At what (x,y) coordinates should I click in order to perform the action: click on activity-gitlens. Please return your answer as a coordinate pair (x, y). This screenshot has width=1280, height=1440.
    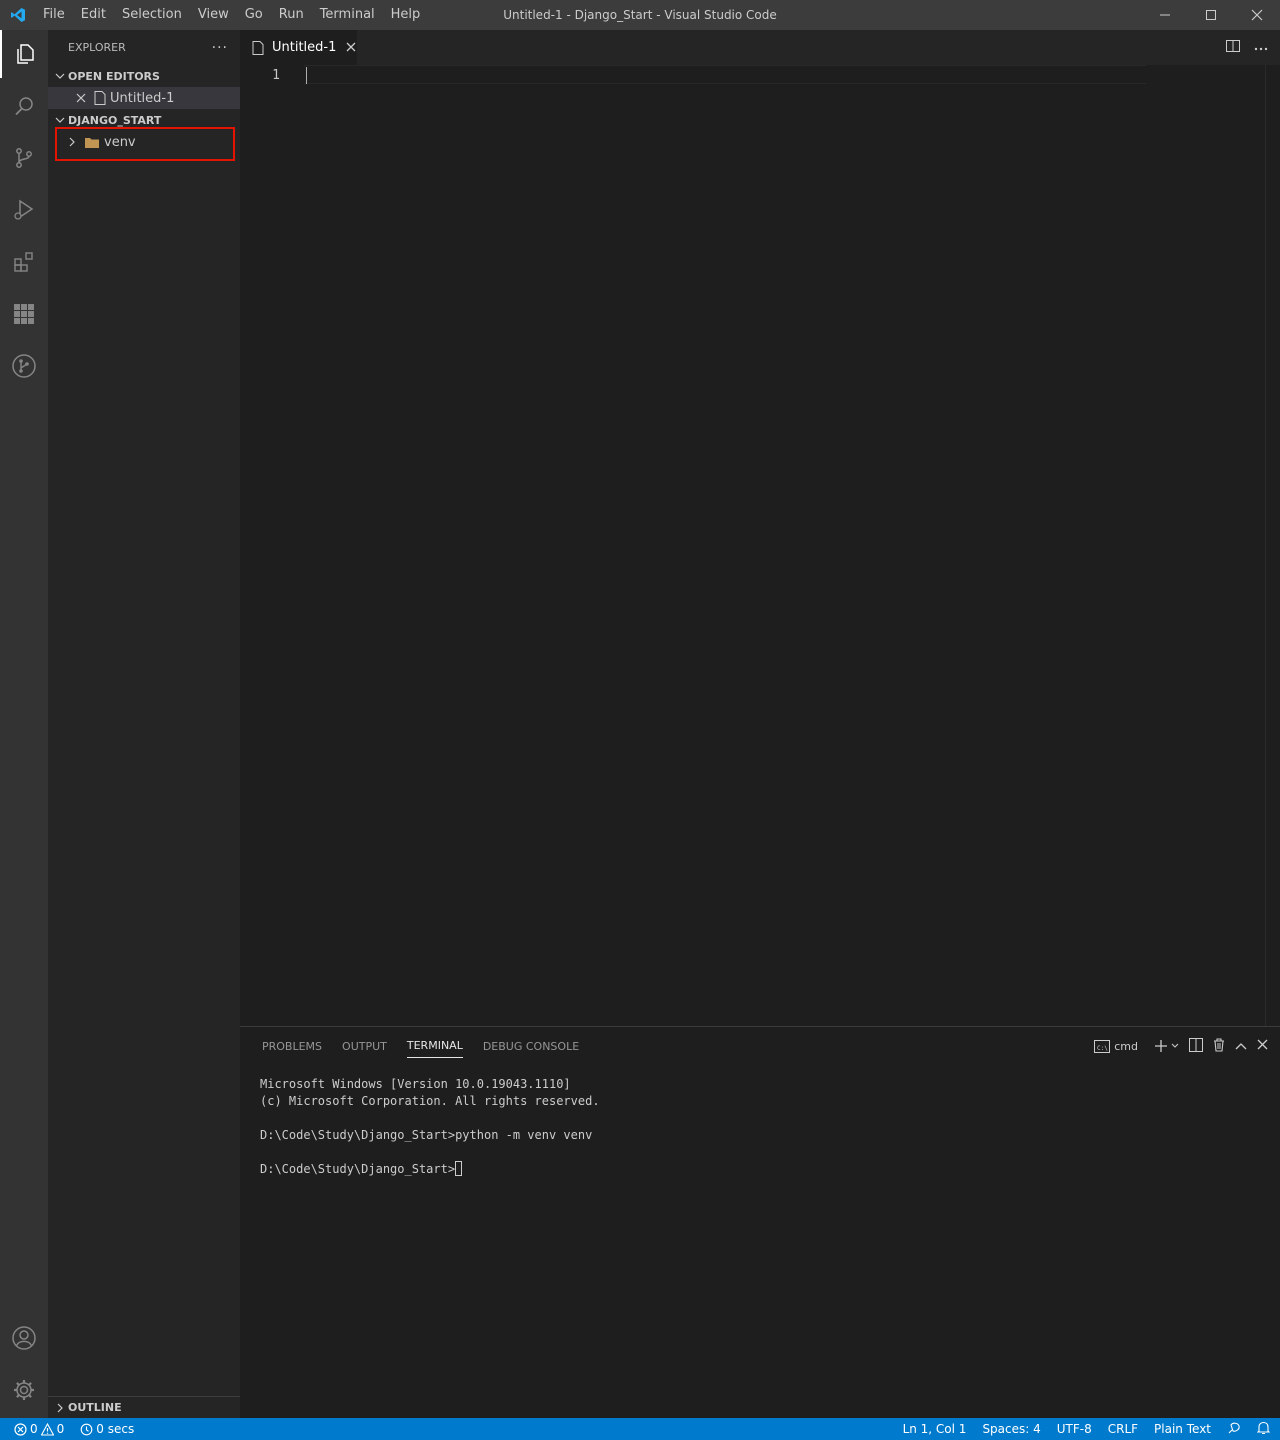
    Looking at the image, I should click on (24, 366).